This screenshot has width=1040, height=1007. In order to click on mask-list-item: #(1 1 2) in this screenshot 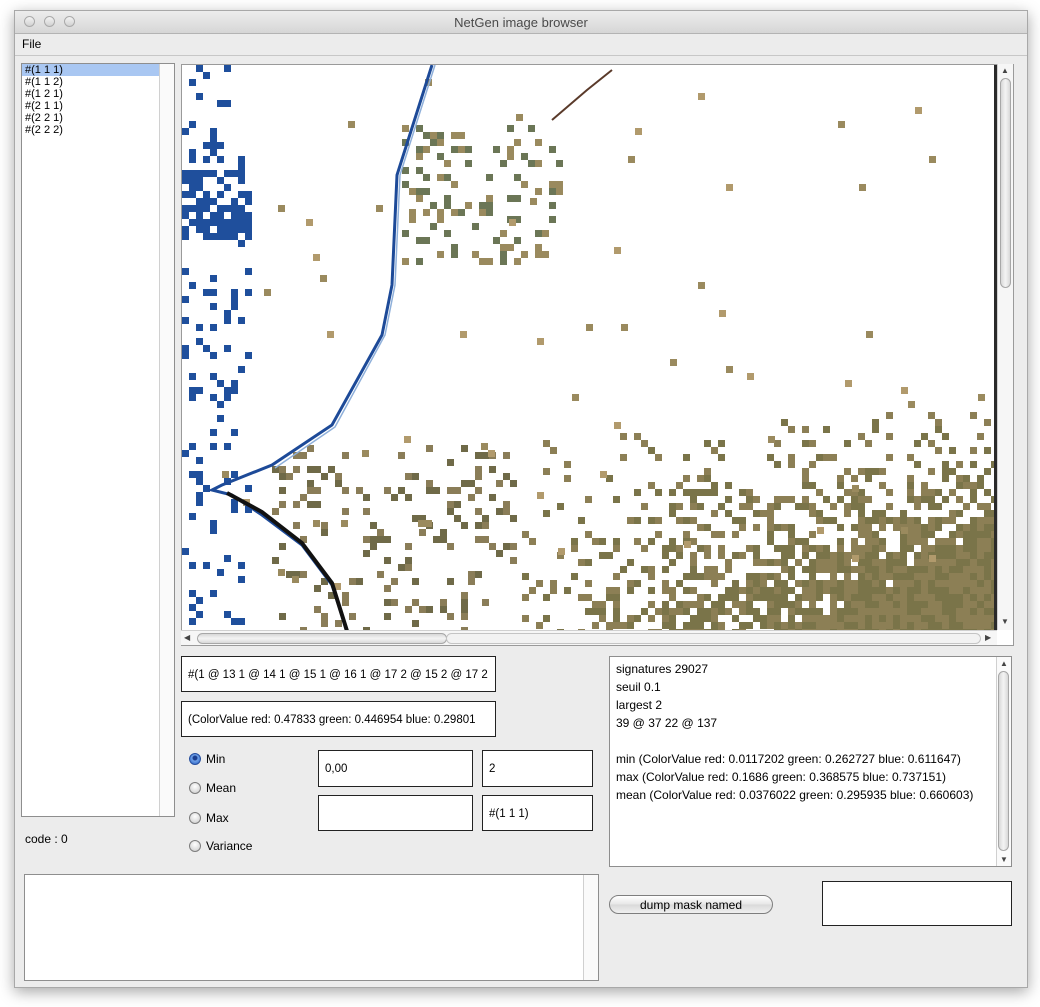, I will do `click(90, 82)`.